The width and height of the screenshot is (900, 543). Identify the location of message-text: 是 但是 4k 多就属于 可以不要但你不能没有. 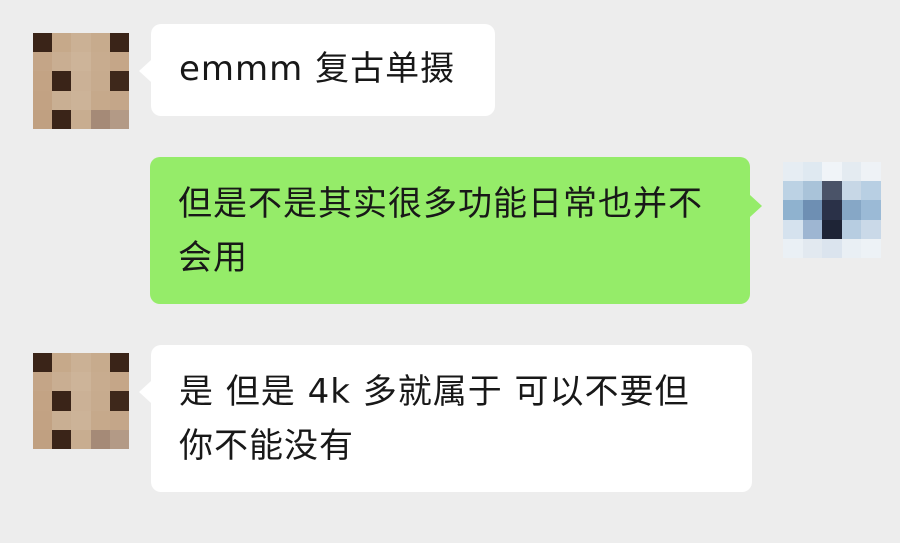
(434, 419).